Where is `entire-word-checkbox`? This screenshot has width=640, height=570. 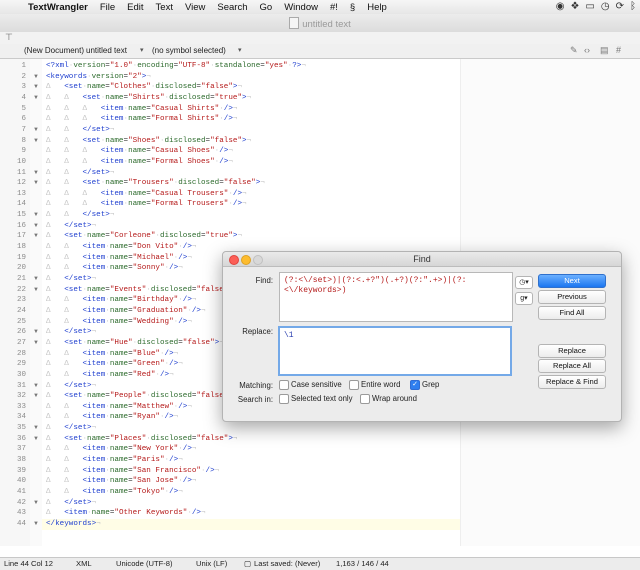
entire-word-checkbox is located at coordinates (354, 385).